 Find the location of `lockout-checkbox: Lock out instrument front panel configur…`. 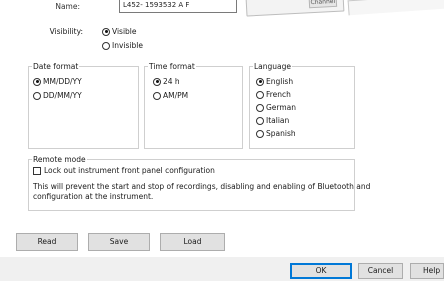

lockout-checkbox: Lock out instrument front panel configur… is located at coordinates (124, 170).